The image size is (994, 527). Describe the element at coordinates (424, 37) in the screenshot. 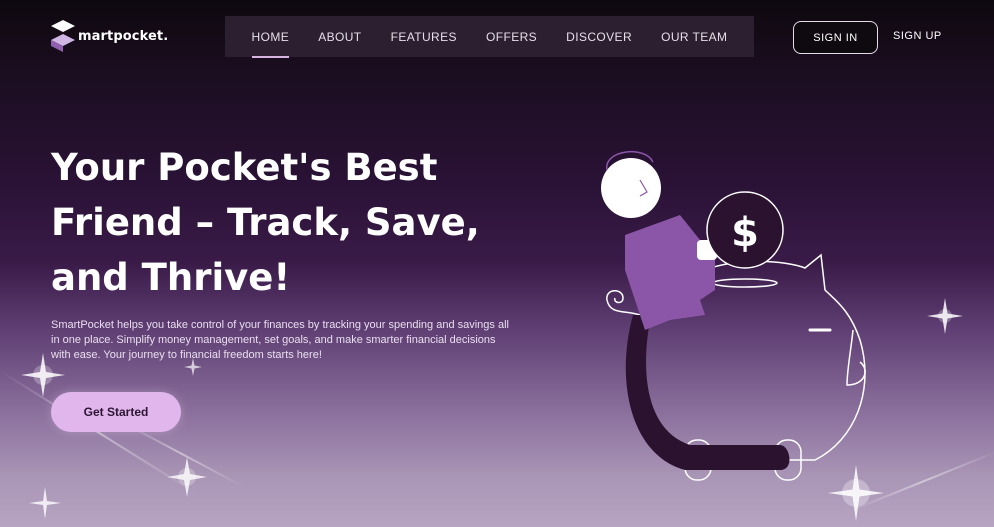

I see `nav-item-features: FEATURES` at that location.